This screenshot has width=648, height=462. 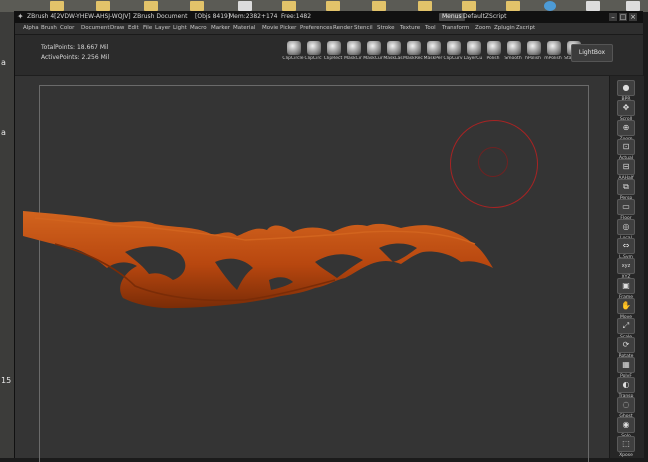 I want to click on tray-button-solo: ◉Solo, so click(x=626, y=427).